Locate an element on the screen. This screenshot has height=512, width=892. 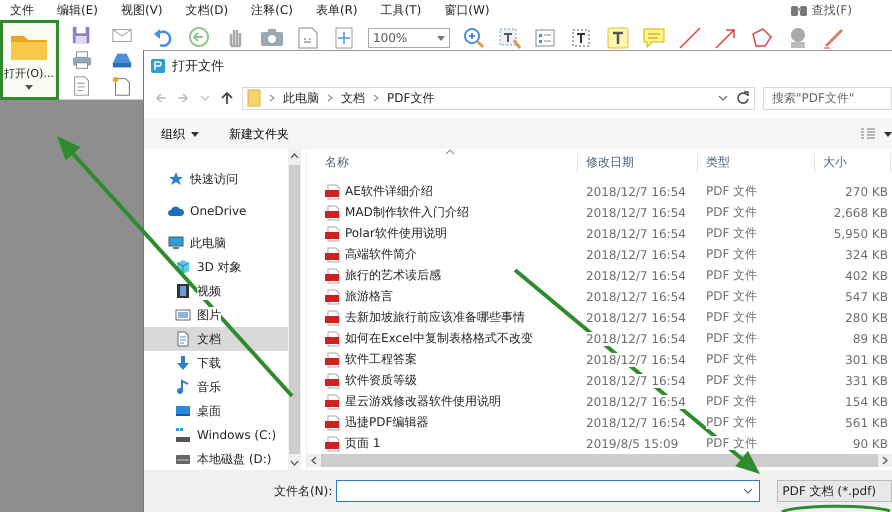
size-cell-text: 280 KB is located at coordinates (866, 317).